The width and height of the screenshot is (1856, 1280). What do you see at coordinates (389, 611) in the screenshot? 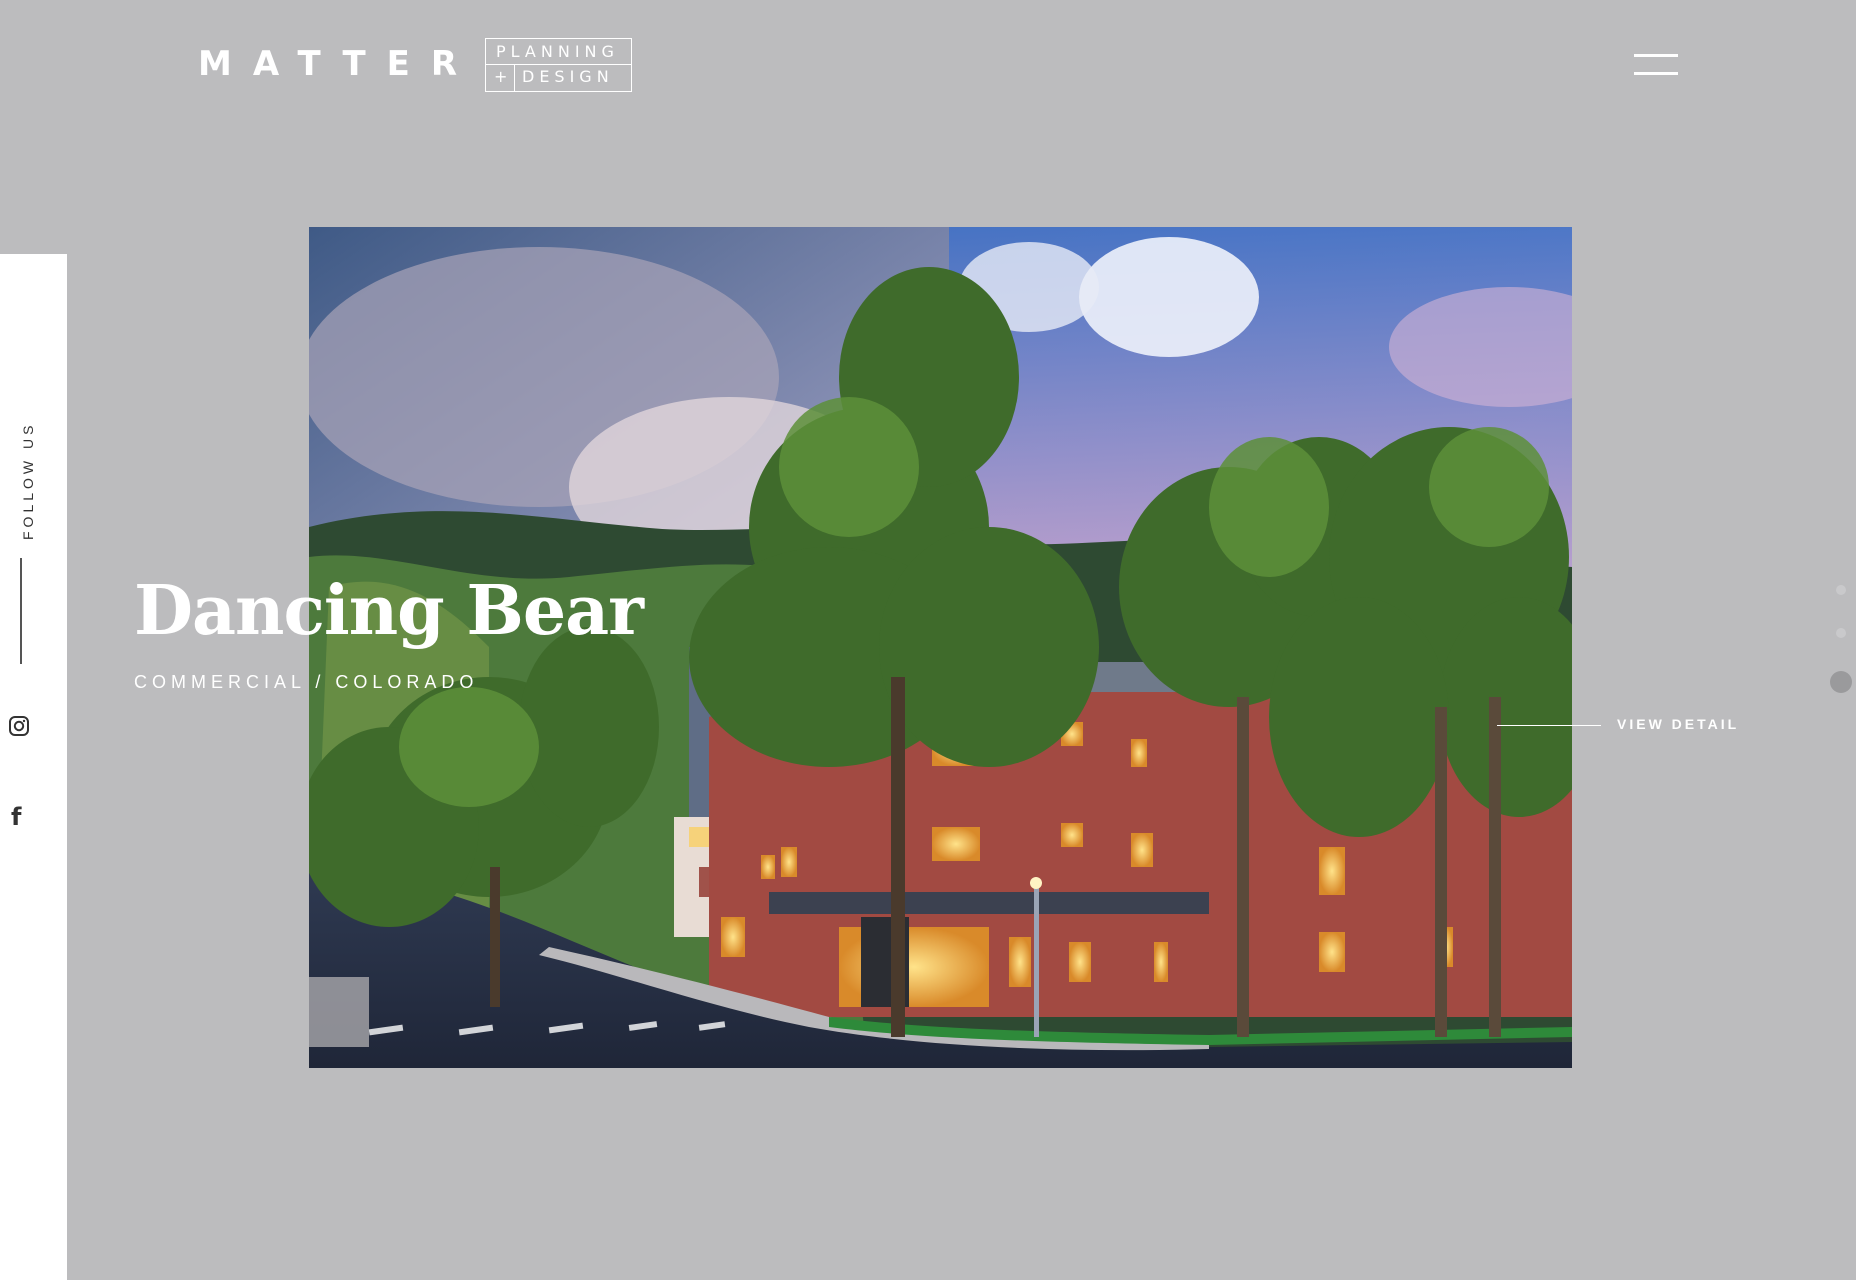
I see `project-title: Dancing Bear` at bounding box center [389, 611].